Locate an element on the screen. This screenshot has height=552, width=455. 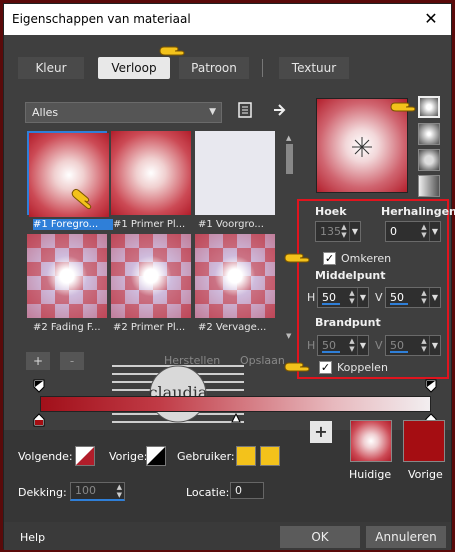
mid-h-label: H is located at coordinates (311, 297).